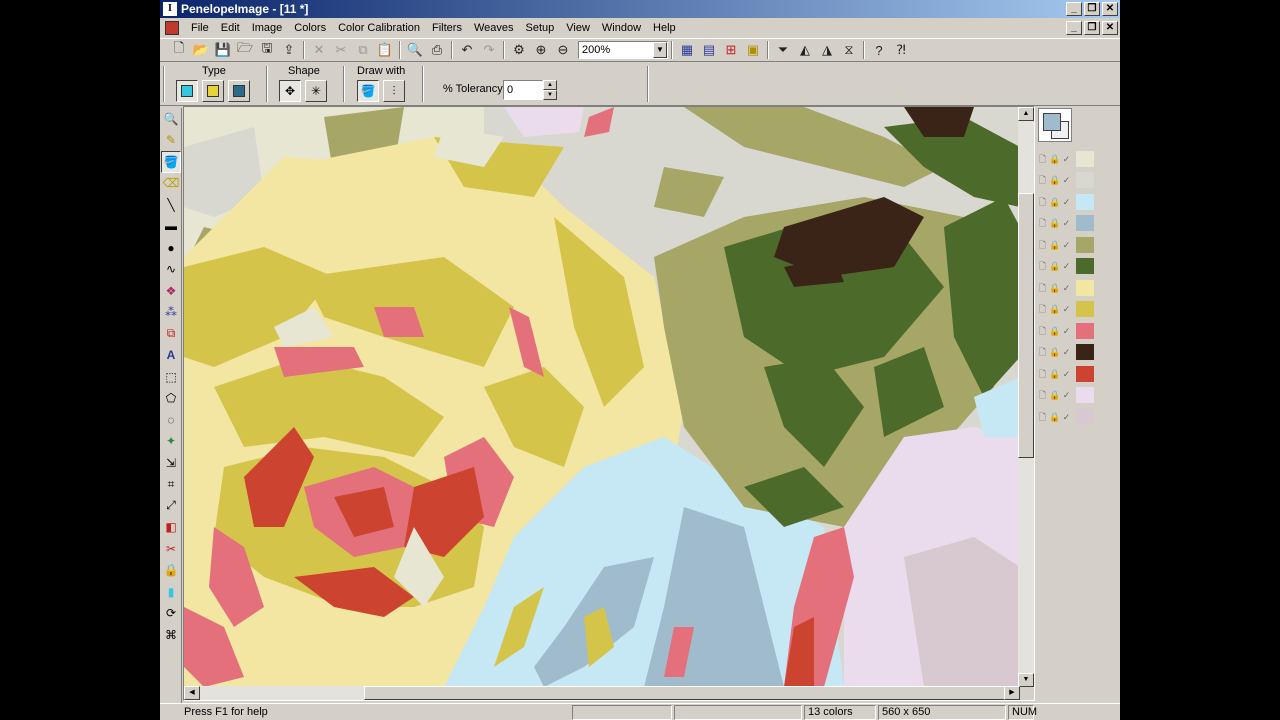 The width and height of the screenshot is (1280, 720). Describe the element at coordinates (201, 50) in the screenshot. I see `open-folder-icon: 📂` at that location.